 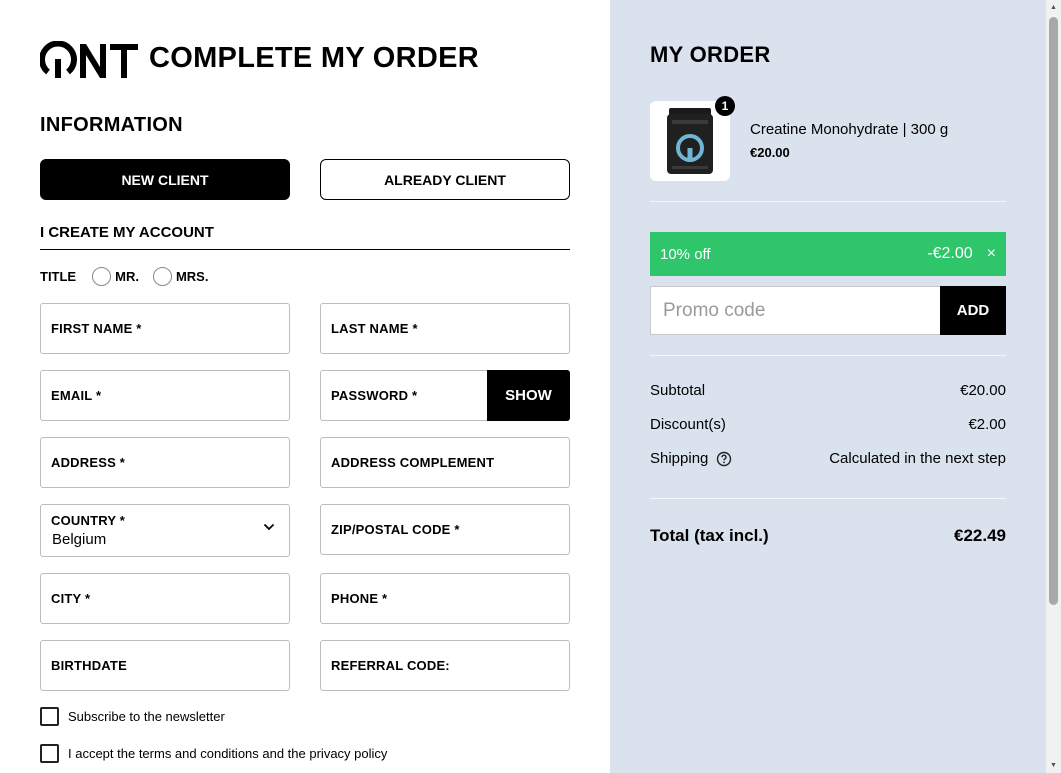 What do you see at coordinates (374, 328) in the screenshot?
I see `last-name-label: LAST NAME *` at bounding box center [374, 328].